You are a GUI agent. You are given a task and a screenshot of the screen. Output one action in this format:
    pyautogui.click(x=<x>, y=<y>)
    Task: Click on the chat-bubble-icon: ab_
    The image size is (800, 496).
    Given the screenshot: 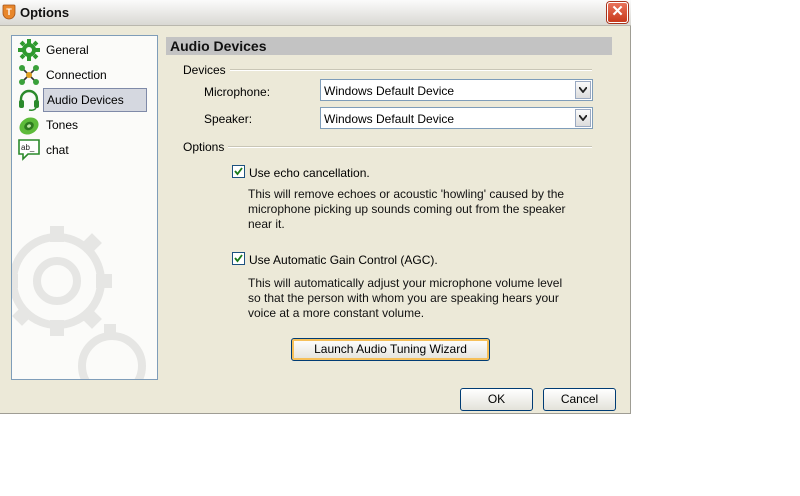 What is the action you would take?
    pyautogui.click(x=29, y=150)
    